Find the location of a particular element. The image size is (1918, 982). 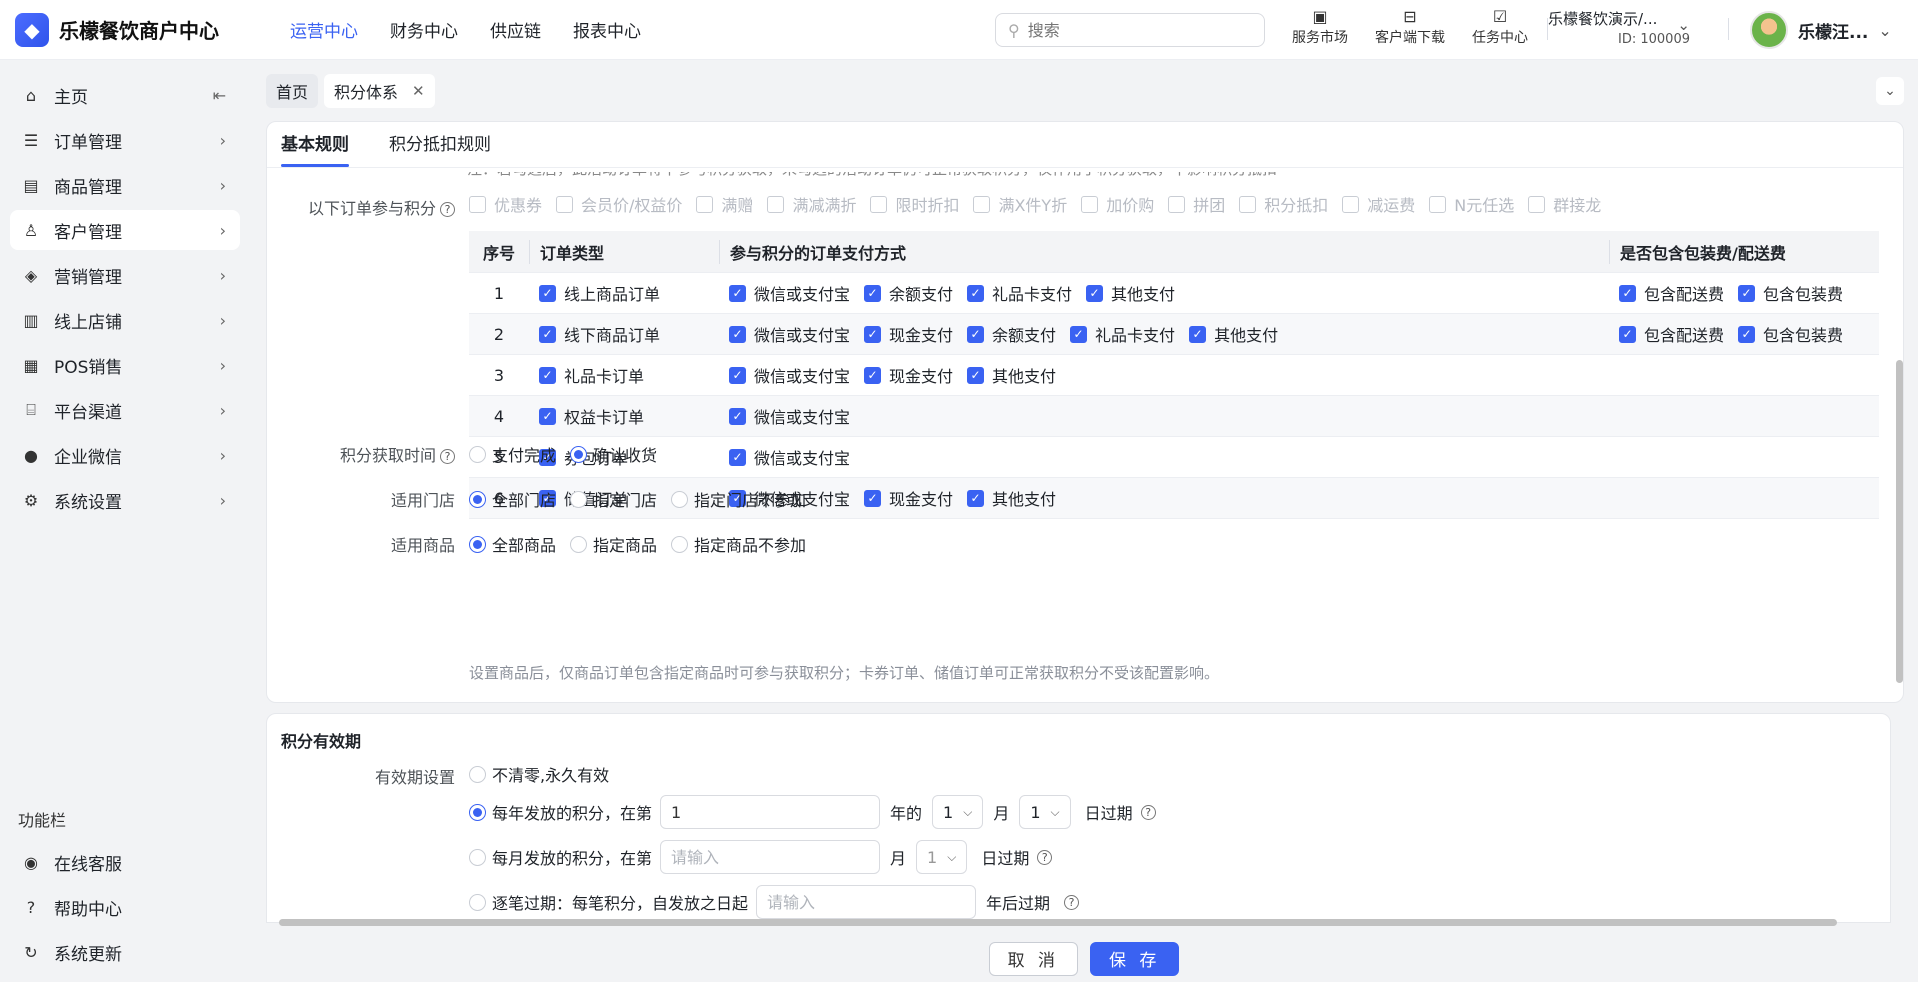

tabs-dropdown-button: ⌄ is located at coordinates (1890, 91).